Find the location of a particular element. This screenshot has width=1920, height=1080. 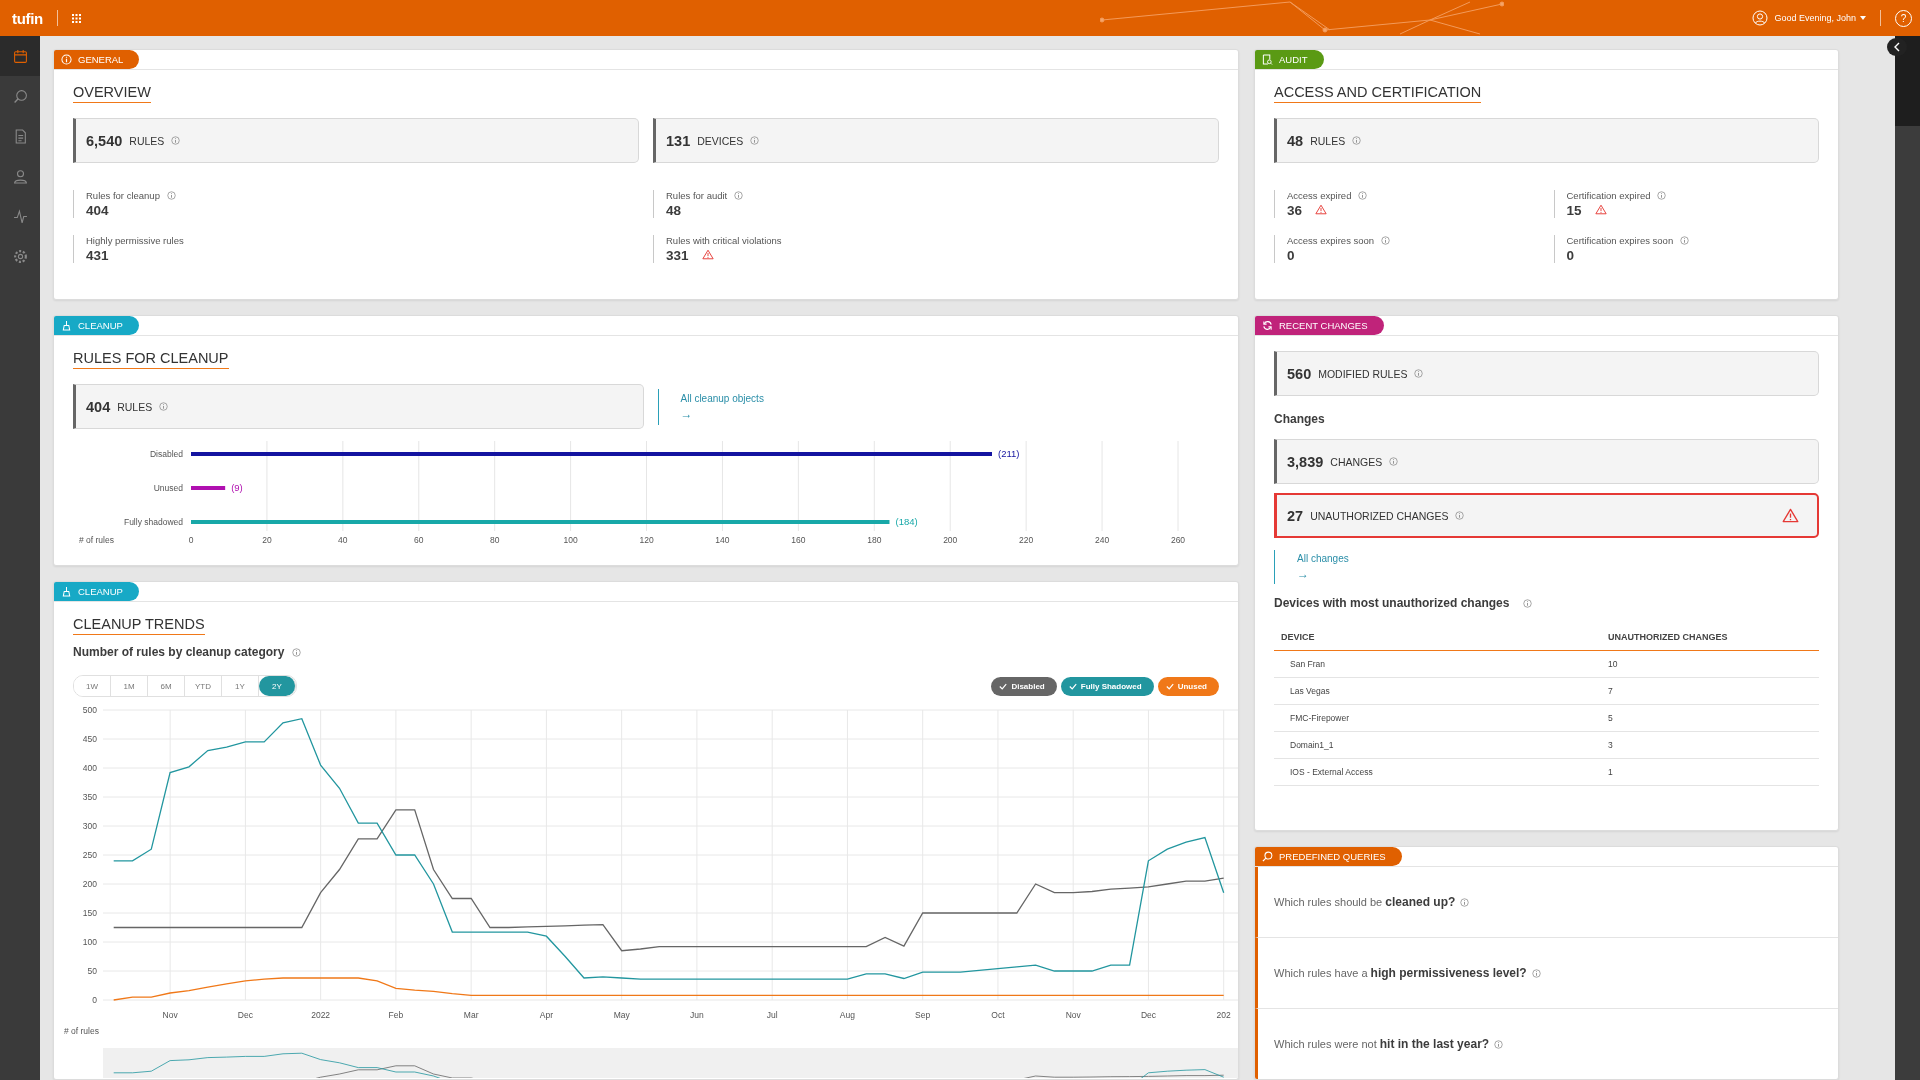

stat-value: 404 is located at coordinates (98, 406).